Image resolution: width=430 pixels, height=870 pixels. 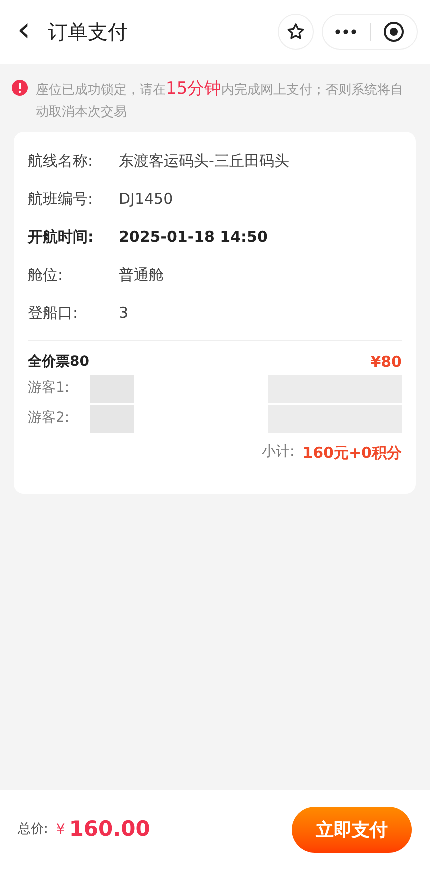 What do you see at coordinates (49, 418) in the screenshot?
I see `passenger-label: 游客2:` at bounding box center [49, 418].